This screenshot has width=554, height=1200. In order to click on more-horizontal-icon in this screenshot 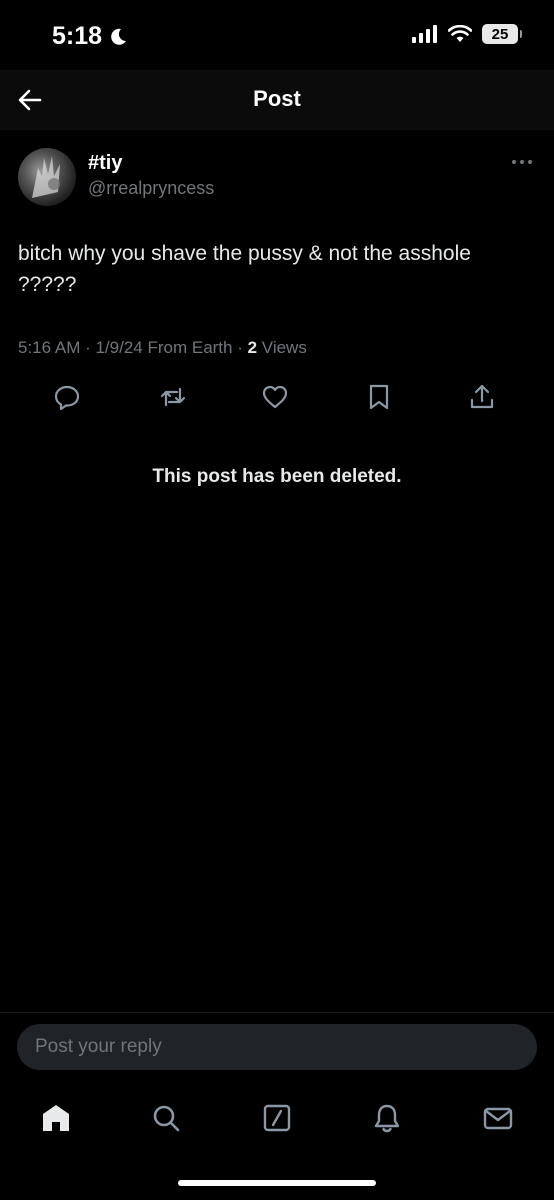, I will do `click(522, 162)`.